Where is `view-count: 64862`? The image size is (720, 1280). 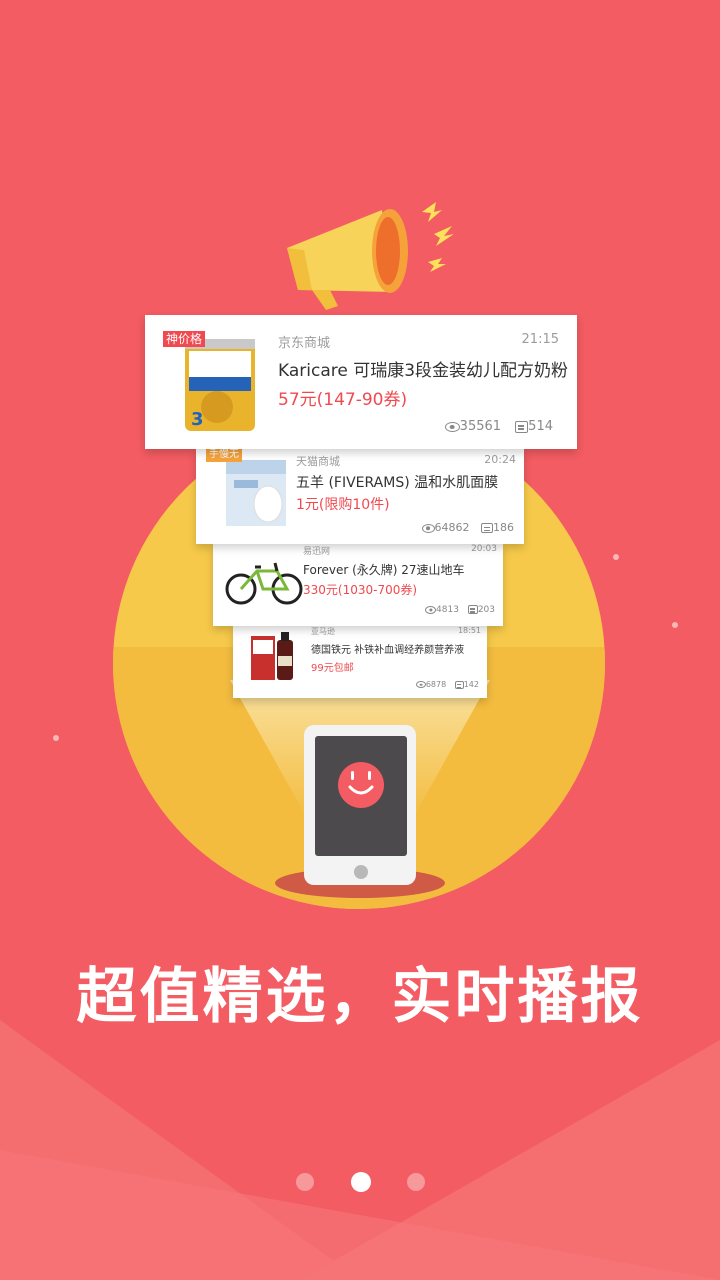 view-count: 64862 is located at coordinates (452, 527).